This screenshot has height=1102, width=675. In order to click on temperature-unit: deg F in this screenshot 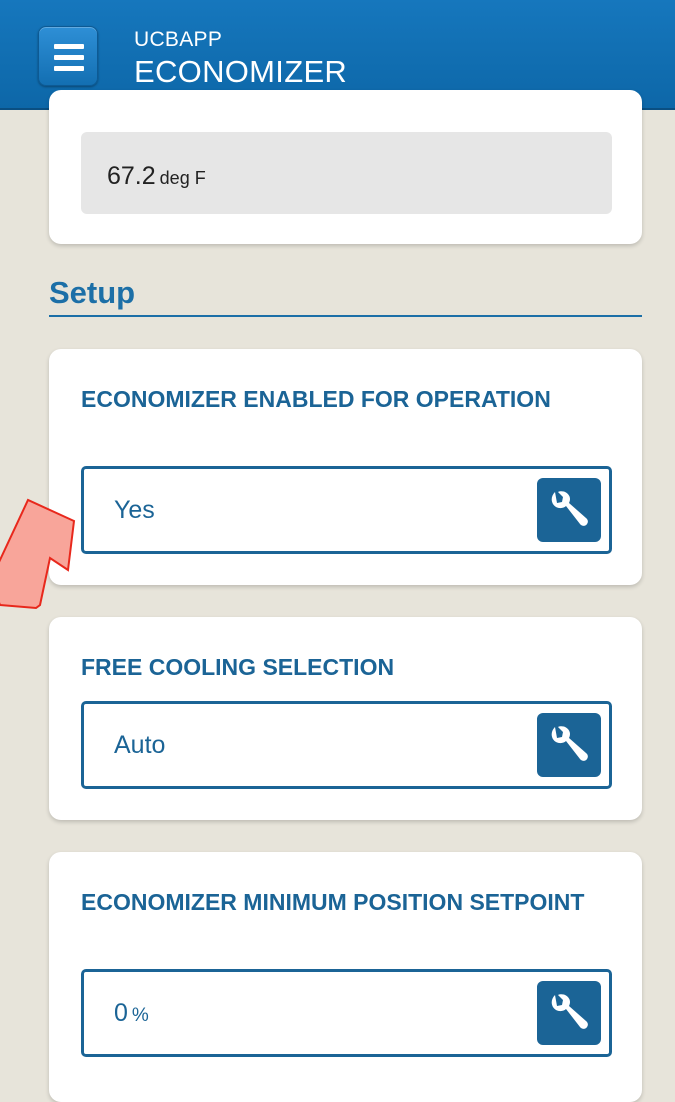, I will do `click(182, 178)`.